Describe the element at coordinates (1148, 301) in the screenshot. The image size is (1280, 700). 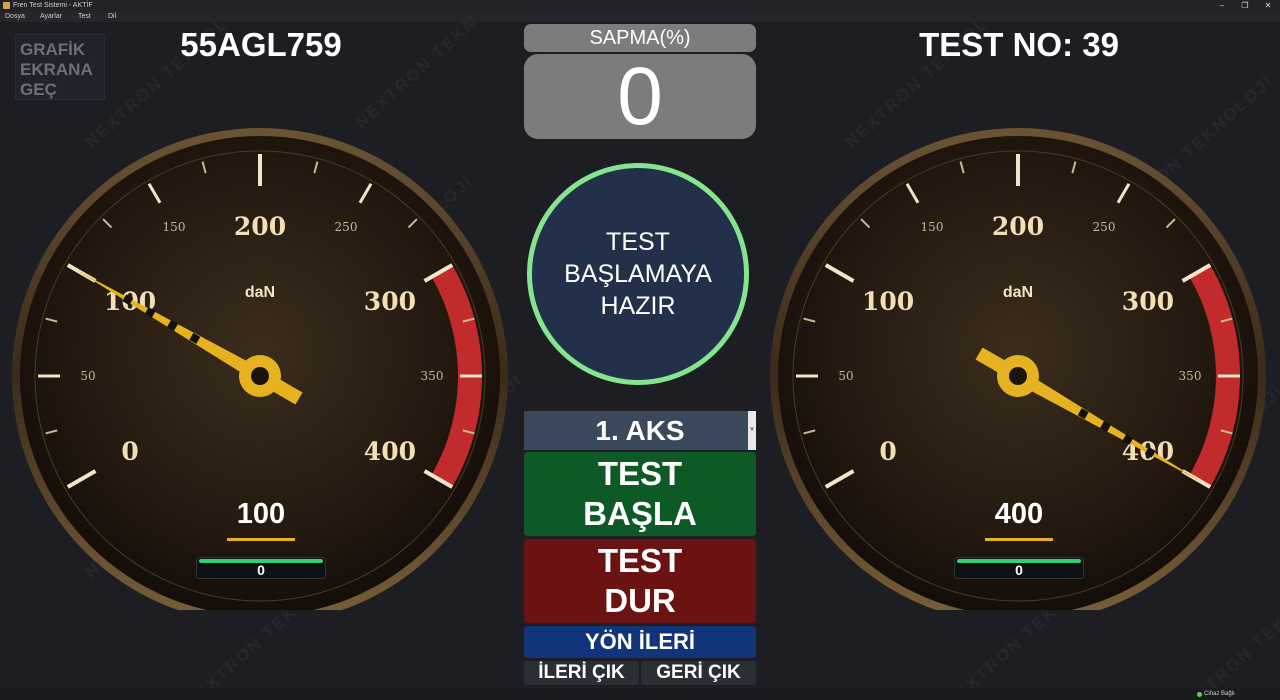
I see `right-gauge-label-major: 300` at that location.